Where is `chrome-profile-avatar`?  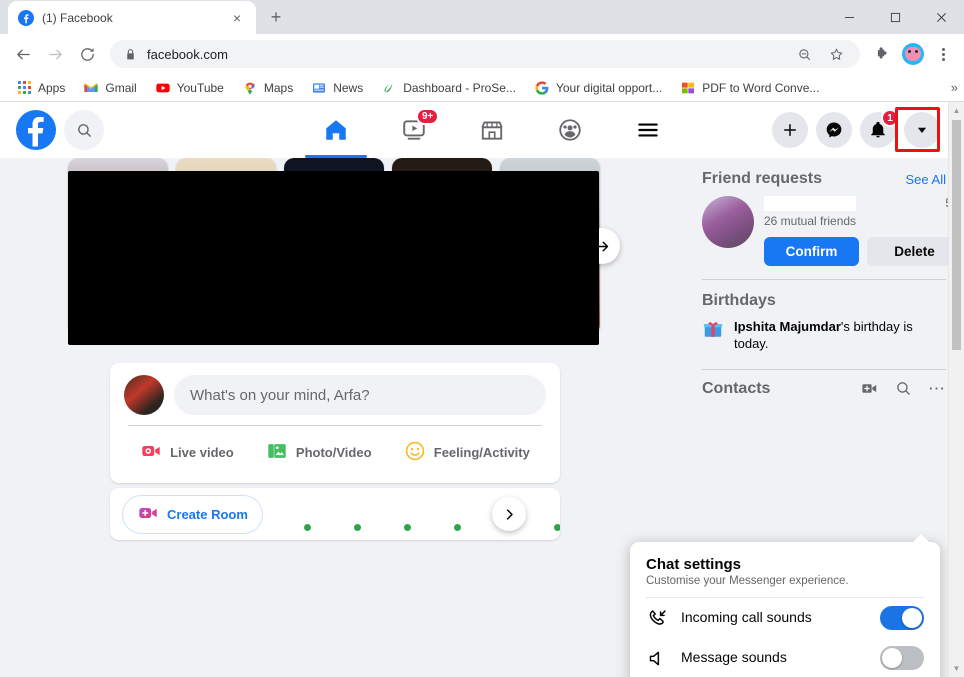
chrome-profile-avatar is located at coordinates (913, 54).